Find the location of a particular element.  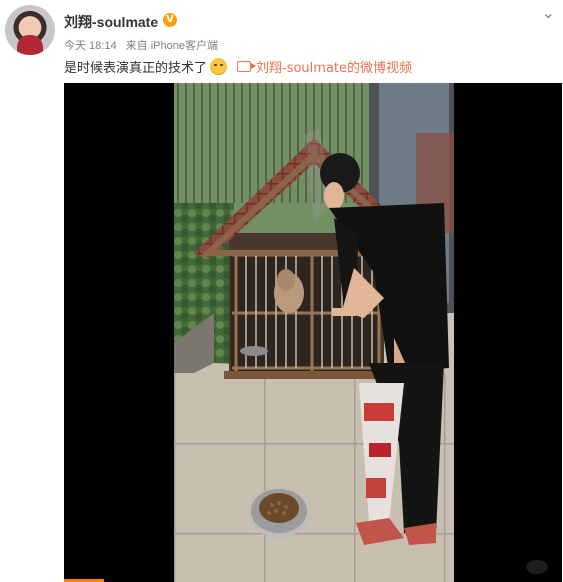

emoji-smirk-icon is located at coordinates (219, 66).